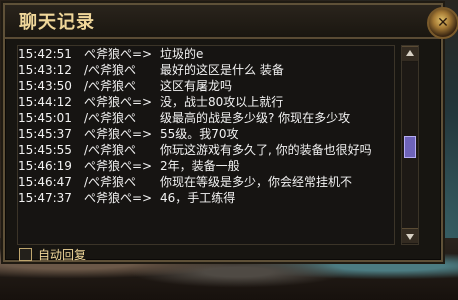 Image resolution: width=458 pixels, height=300 pixels. What do you see at coordinates (182, 54) in the screenshot?
I see `message-text: 垃圾的e` at bounding box center [182, 54].